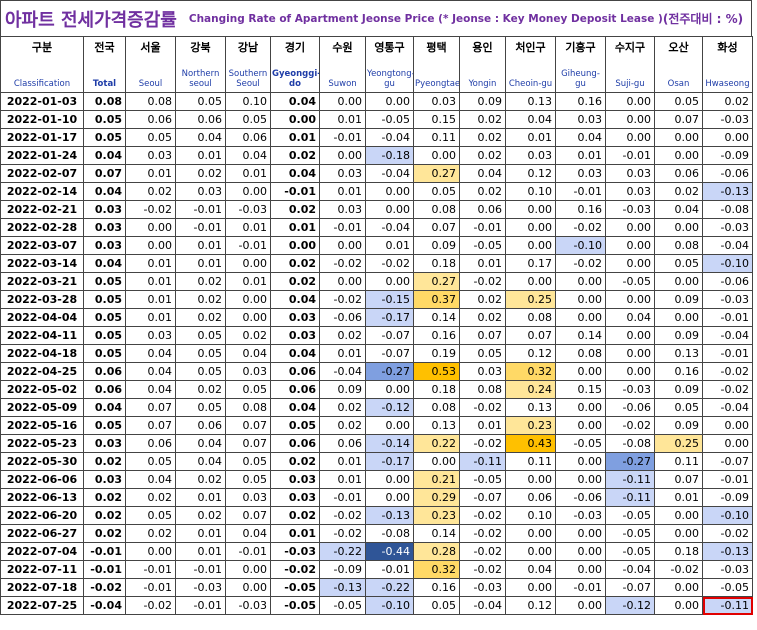  Describe the element at coordinates (630, 50) in the screenshot. I see `column-header-ko: 수지구` at that location.